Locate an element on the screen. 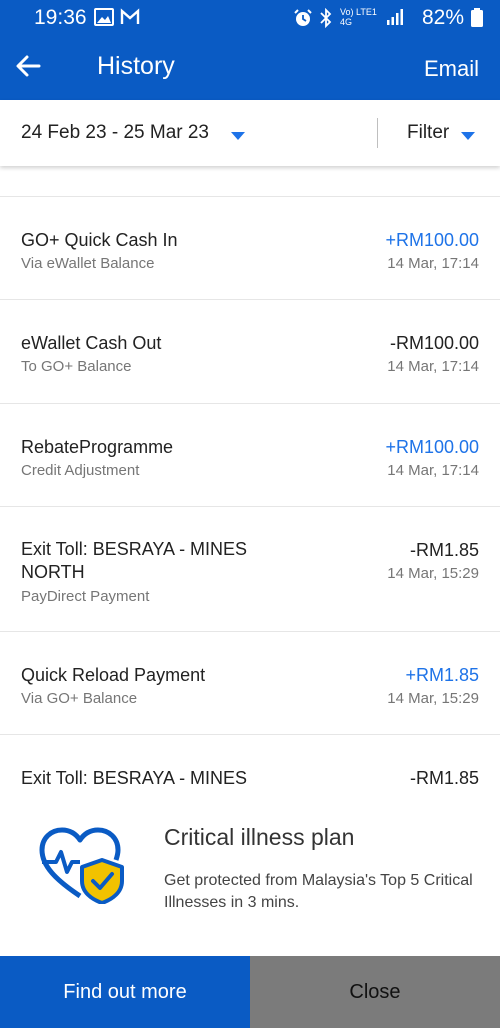  filter-button: Filter is located at coordinates (428, 133).